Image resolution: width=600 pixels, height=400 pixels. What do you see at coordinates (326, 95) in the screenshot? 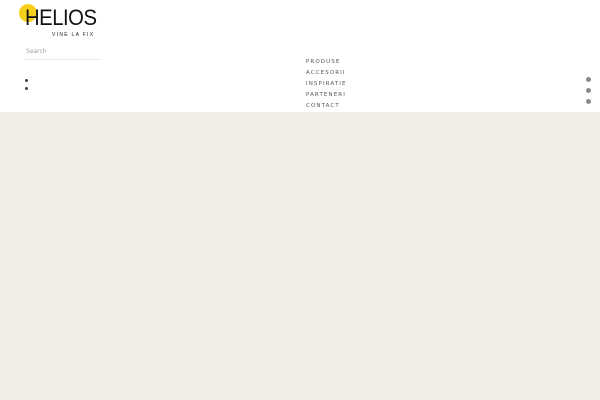
I see `nav-item-parteneri: PARTENERI` at bounding box center [326, 95].